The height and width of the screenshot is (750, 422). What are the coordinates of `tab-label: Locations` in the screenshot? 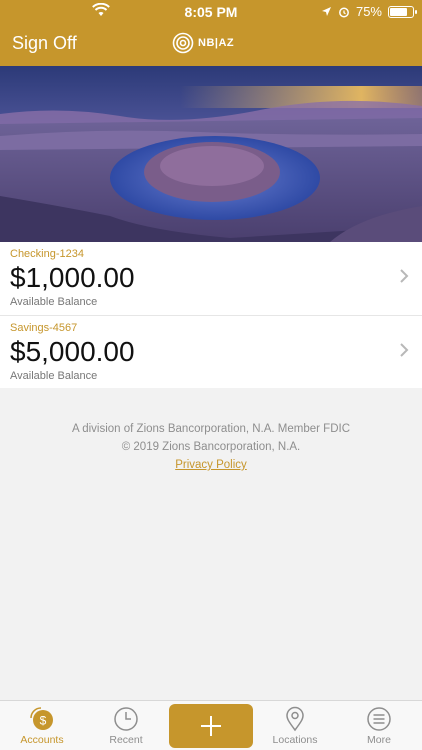 It's located at (295, 740).